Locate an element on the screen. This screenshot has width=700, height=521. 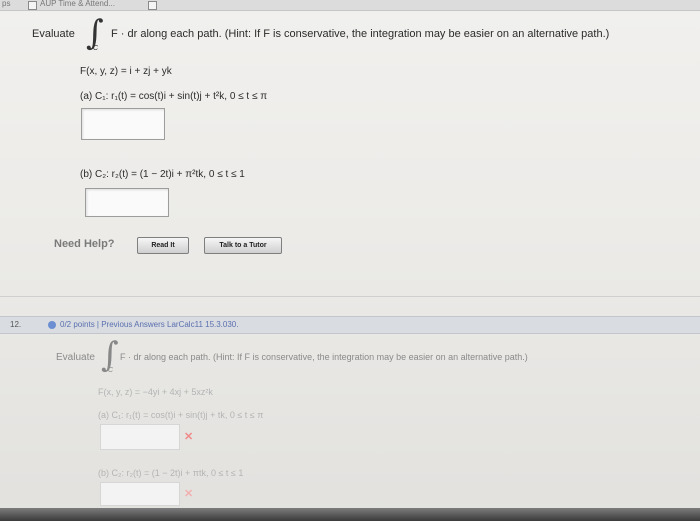
integral-subscript: C is located at coordinates (96, 48).